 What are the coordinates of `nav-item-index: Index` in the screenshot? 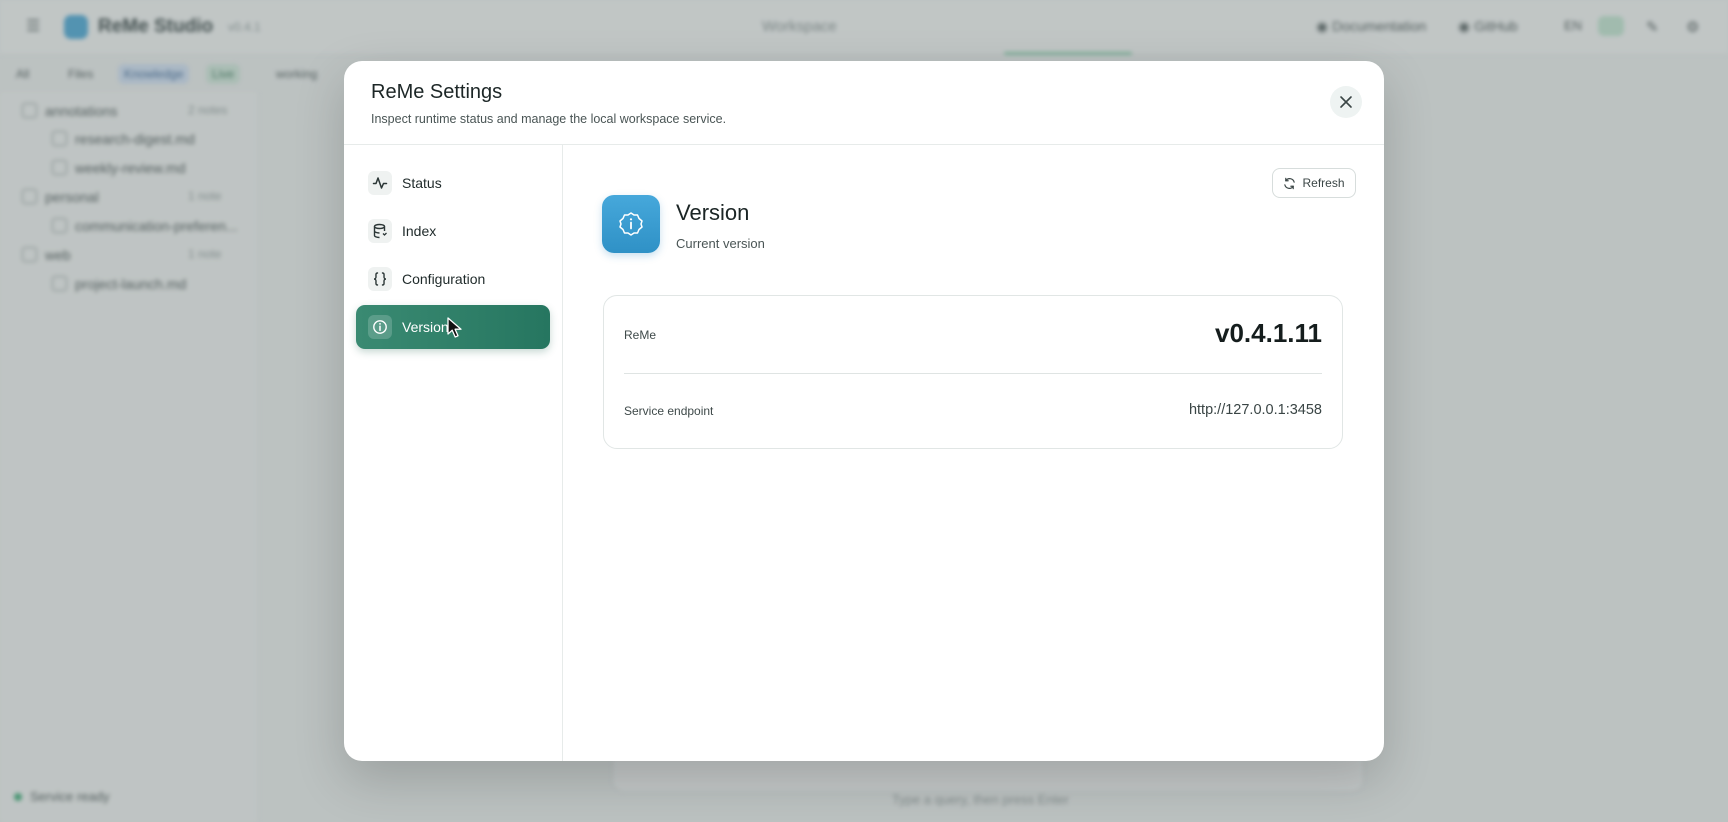 It's located at (453, 231).